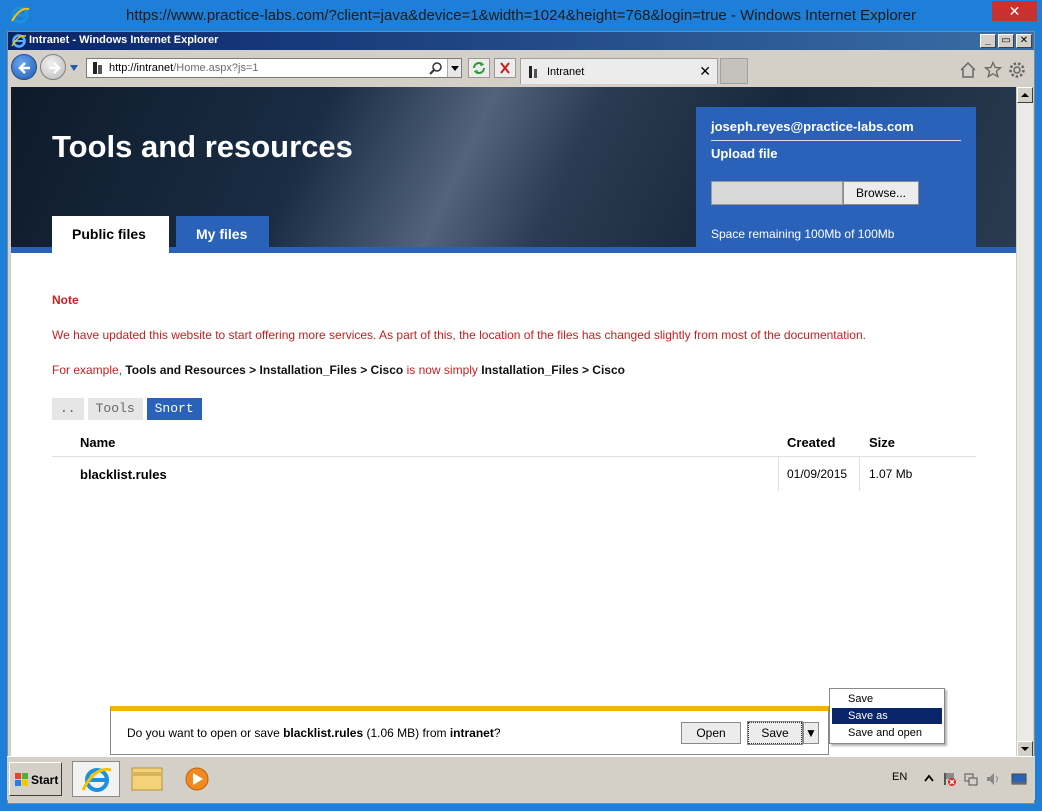 This screenshot has height=811, width=1042. What do you see at coordinates (97, 442) in the screenshot?
I see `column-header-name: Name` at bounding box center [97, 442].